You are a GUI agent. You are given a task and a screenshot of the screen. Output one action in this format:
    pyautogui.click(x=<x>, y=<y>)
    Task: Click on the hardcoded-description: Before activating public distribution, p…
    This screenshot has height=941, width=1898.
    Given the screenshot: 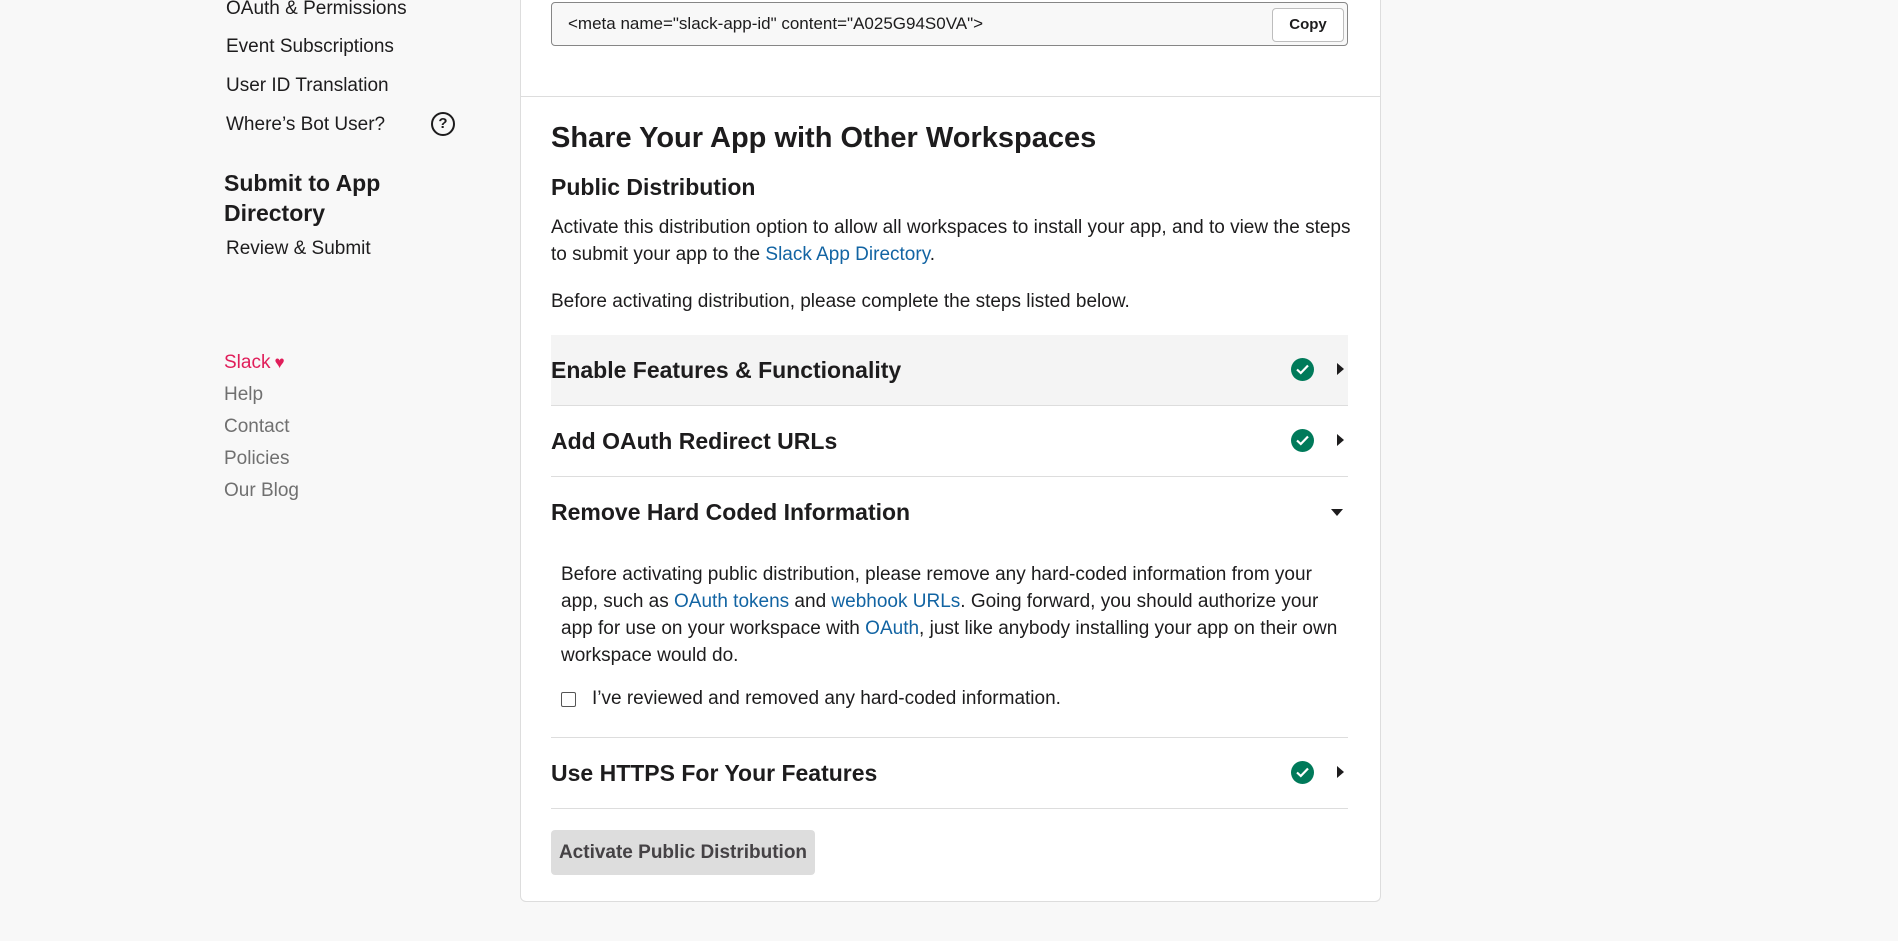 What is the action you would take?
    pyautogui.click(x=956, y=615)
    